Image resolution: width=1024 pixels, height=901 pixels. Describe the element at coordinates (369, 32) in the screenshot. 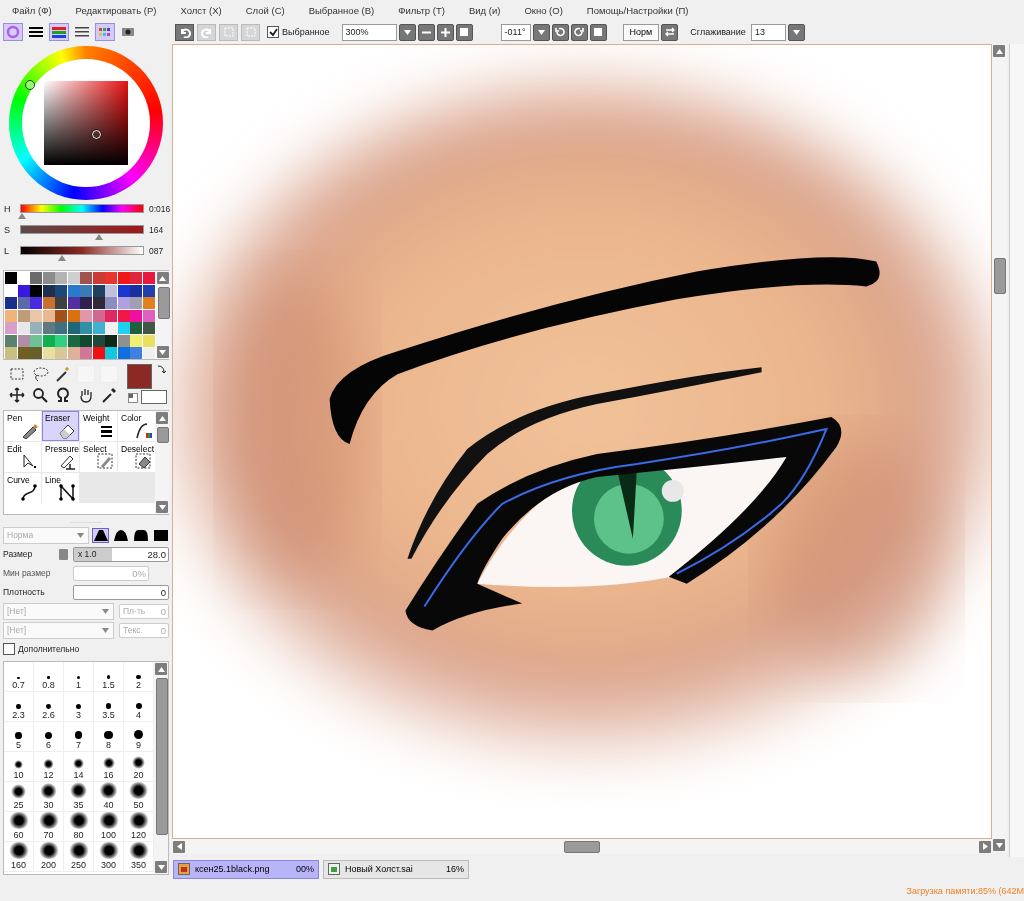

I see `zoom-field: 300%` at that location.